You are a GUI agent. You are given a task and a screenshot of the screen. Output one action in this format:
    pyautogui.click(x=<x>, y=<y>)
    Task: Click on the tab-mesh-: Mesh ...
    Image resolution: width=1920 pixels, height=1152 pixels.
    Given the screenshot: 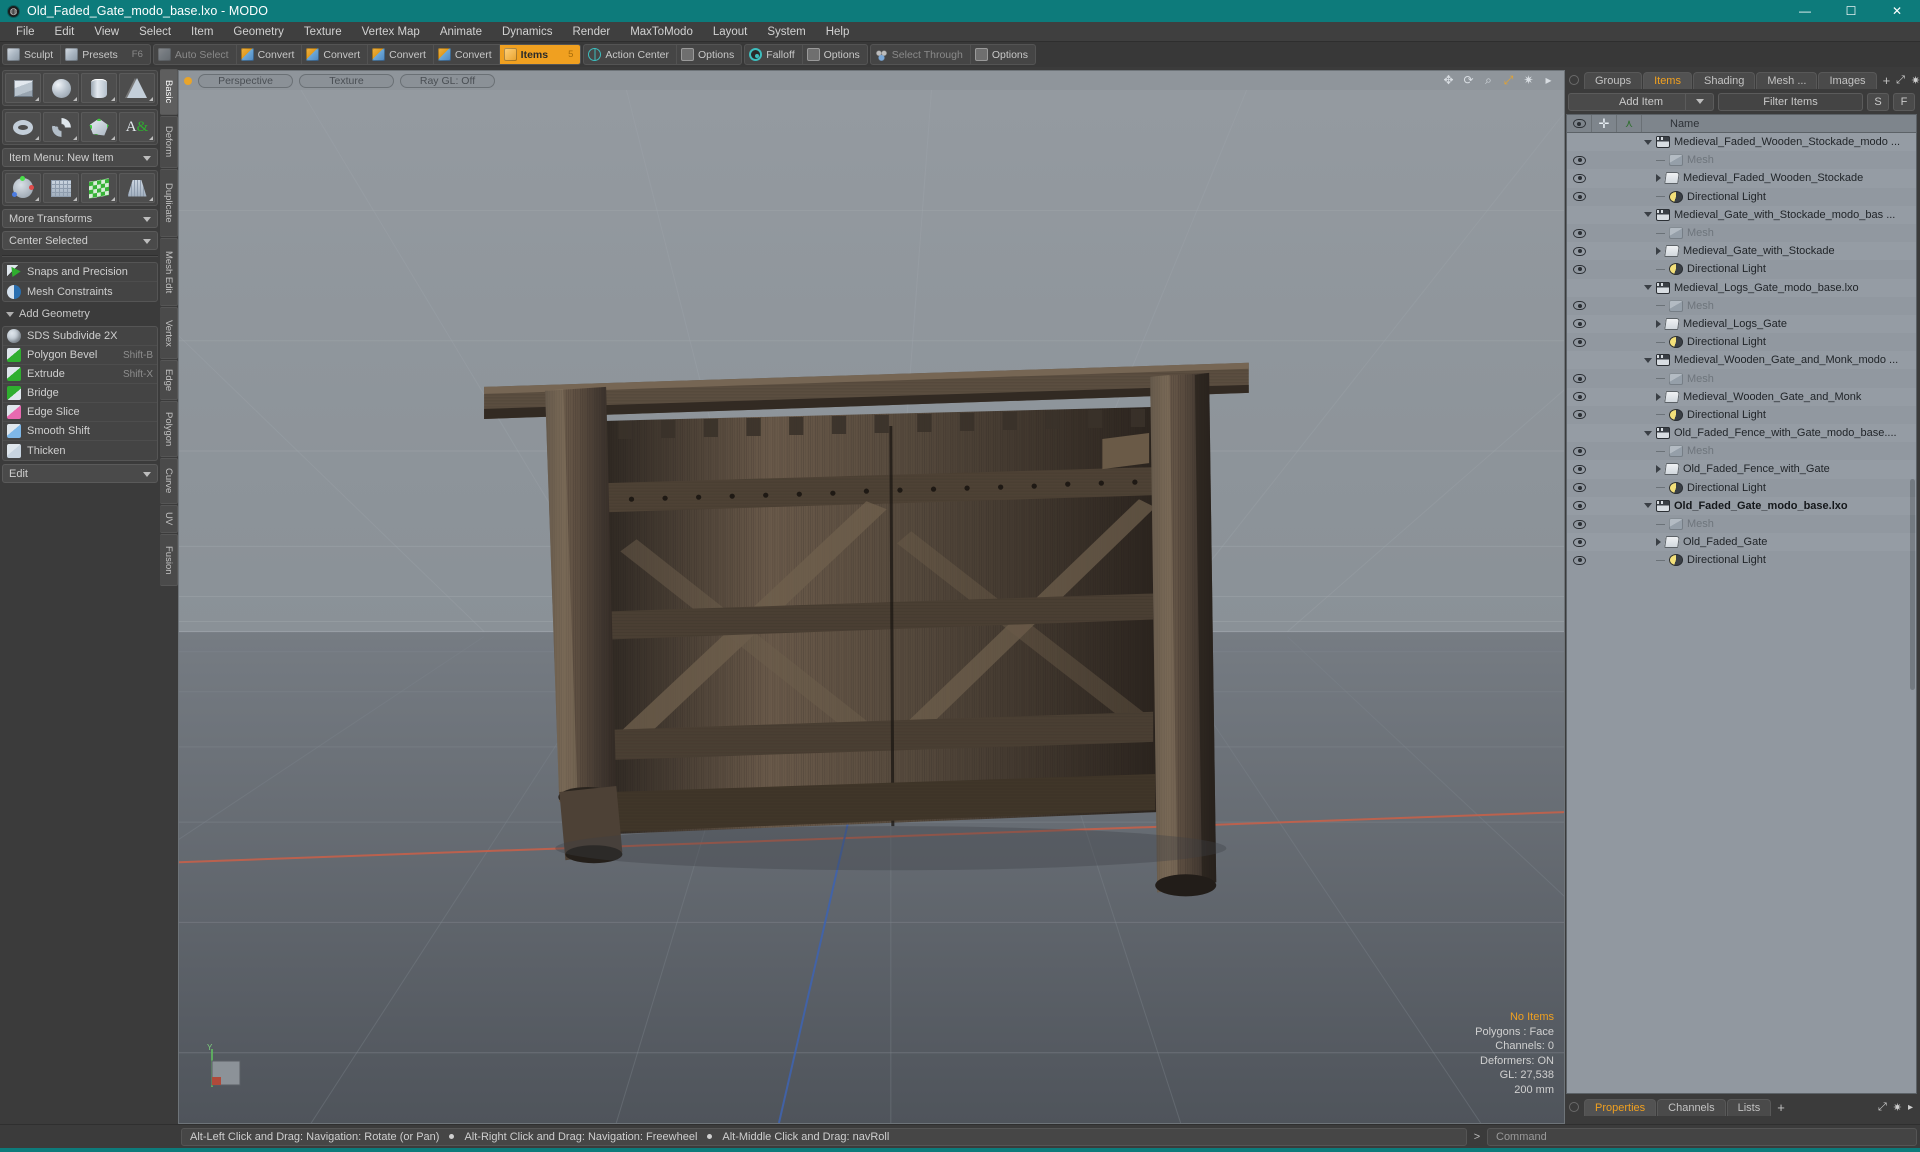 What is the action you would take?
    pyautogui.click(x=1787, y=80)
    